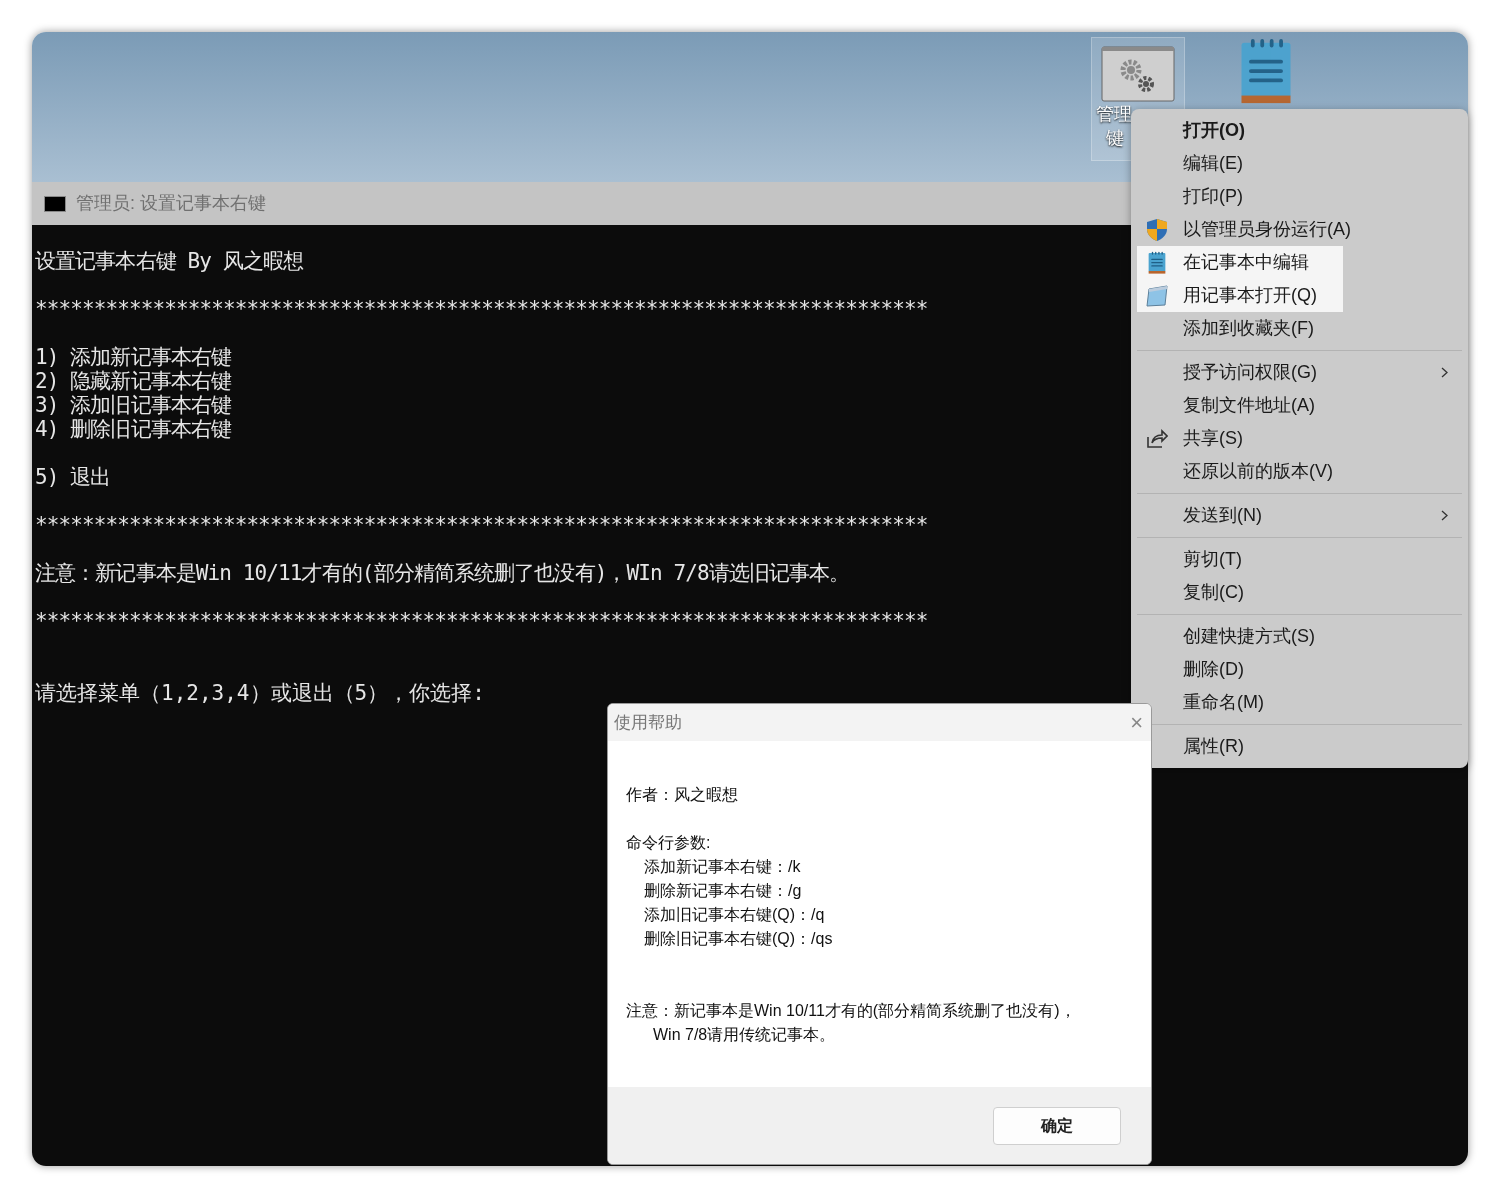 This screenshot has height=1199, width=1500. I want to click on help-text: 添加新记事本右键：/k, so click(722, 867).